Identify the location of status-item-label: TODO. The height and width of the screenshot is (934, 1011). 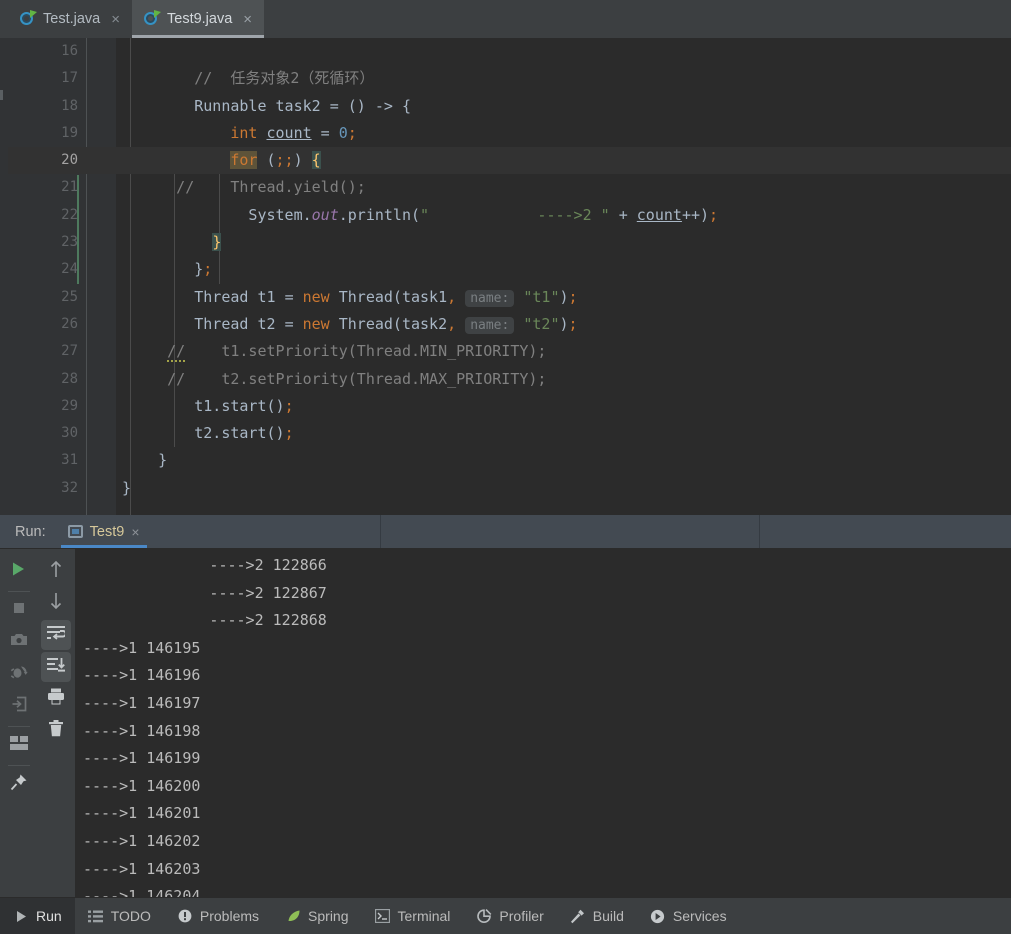
(130, 916).